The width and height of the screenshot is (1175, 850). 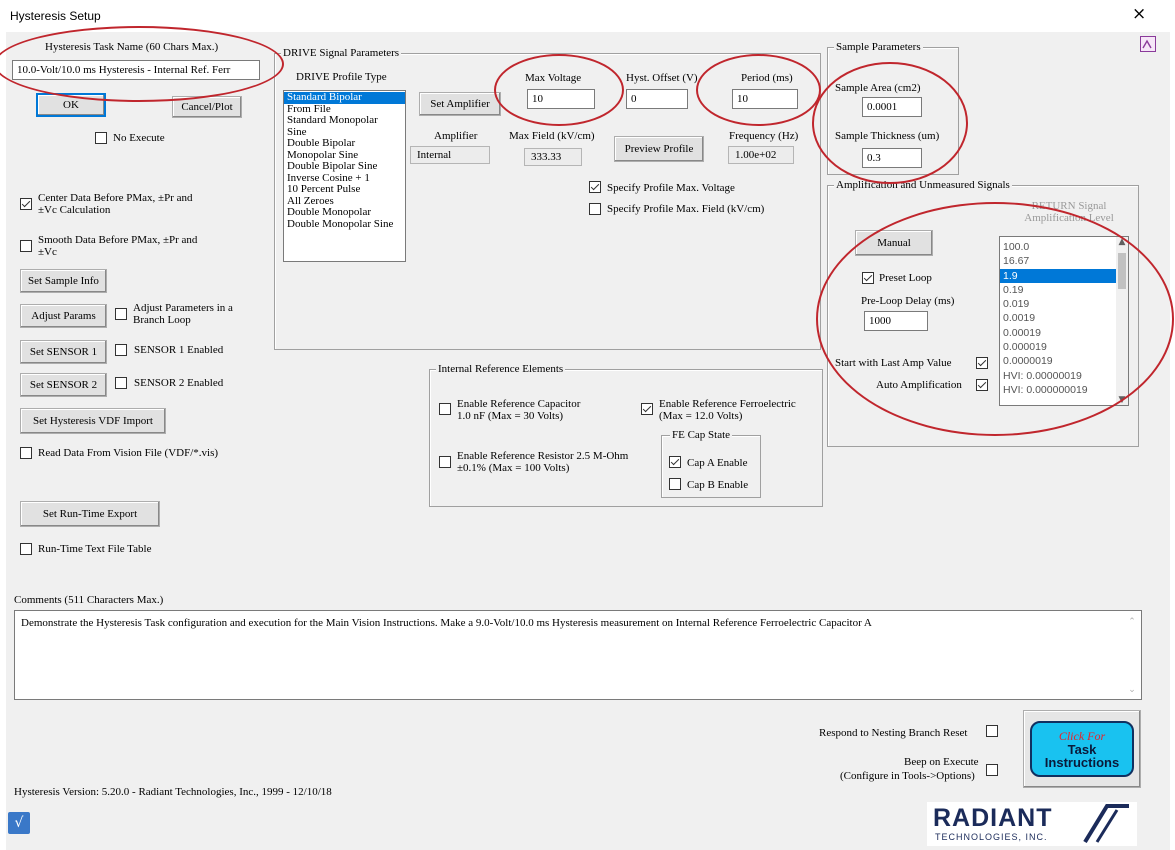 What do you see at coordinates (121, 314) in the screenshot?
I see `adjust-branch-checkbox` at bounding box center [121, 314].